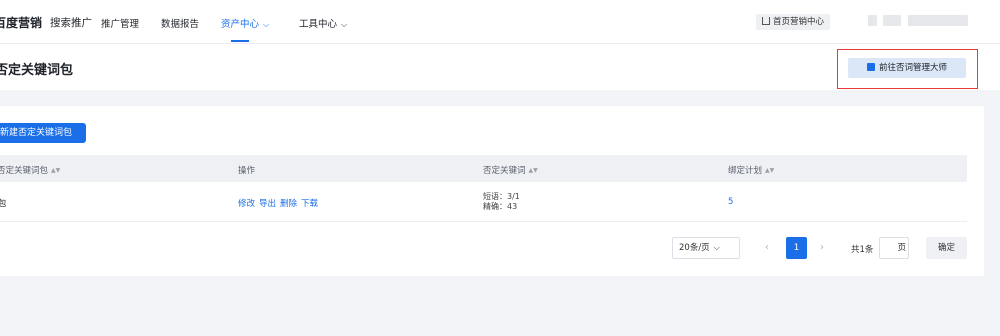 This screenshot has width=1000, height=336. Describe the element at coordinates (240, 41) in the screenshot. I see `nav-active-indicator` at that location.